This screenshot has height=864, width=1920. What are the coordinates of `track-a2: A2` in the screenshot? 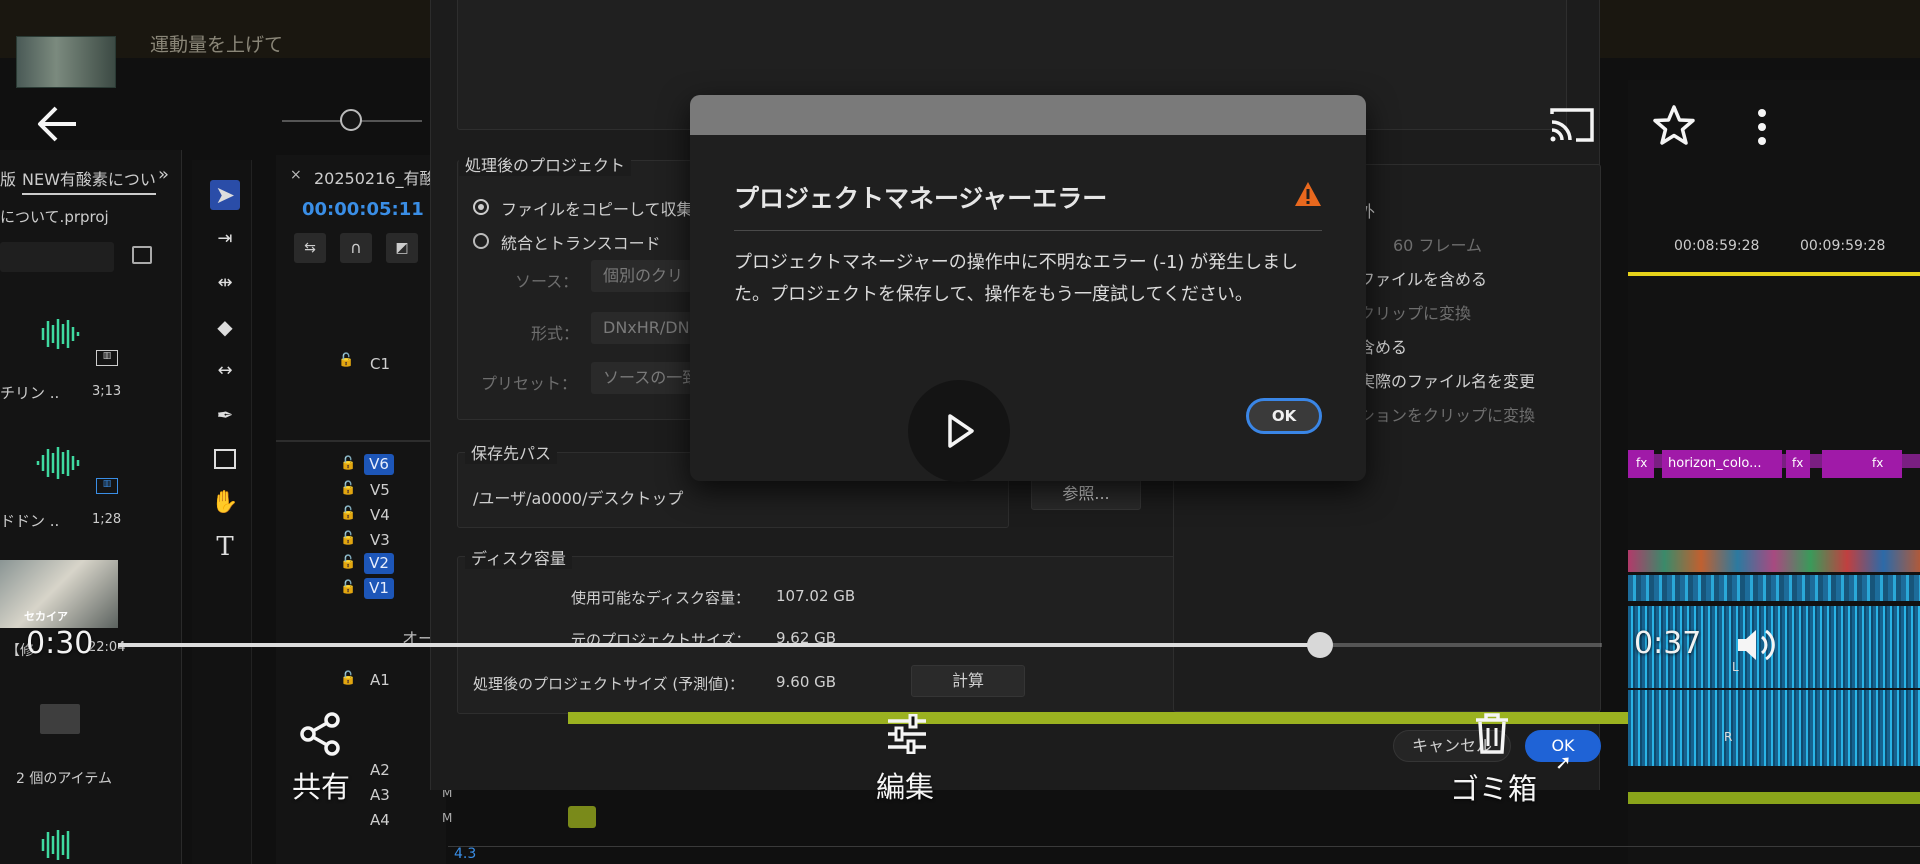 It's located at (380, 770).